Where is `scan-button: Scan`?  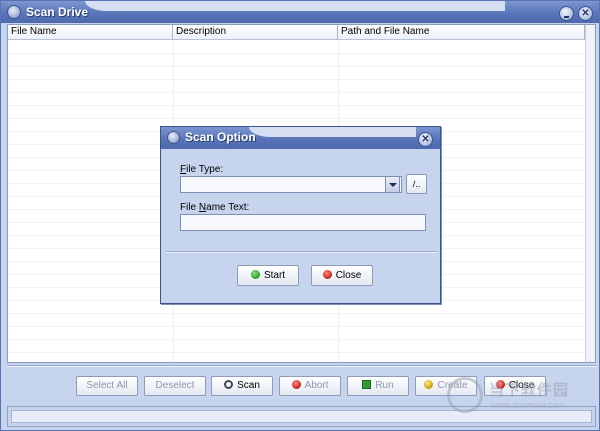
scan-button: Scan is located at coordinates (242, 386).